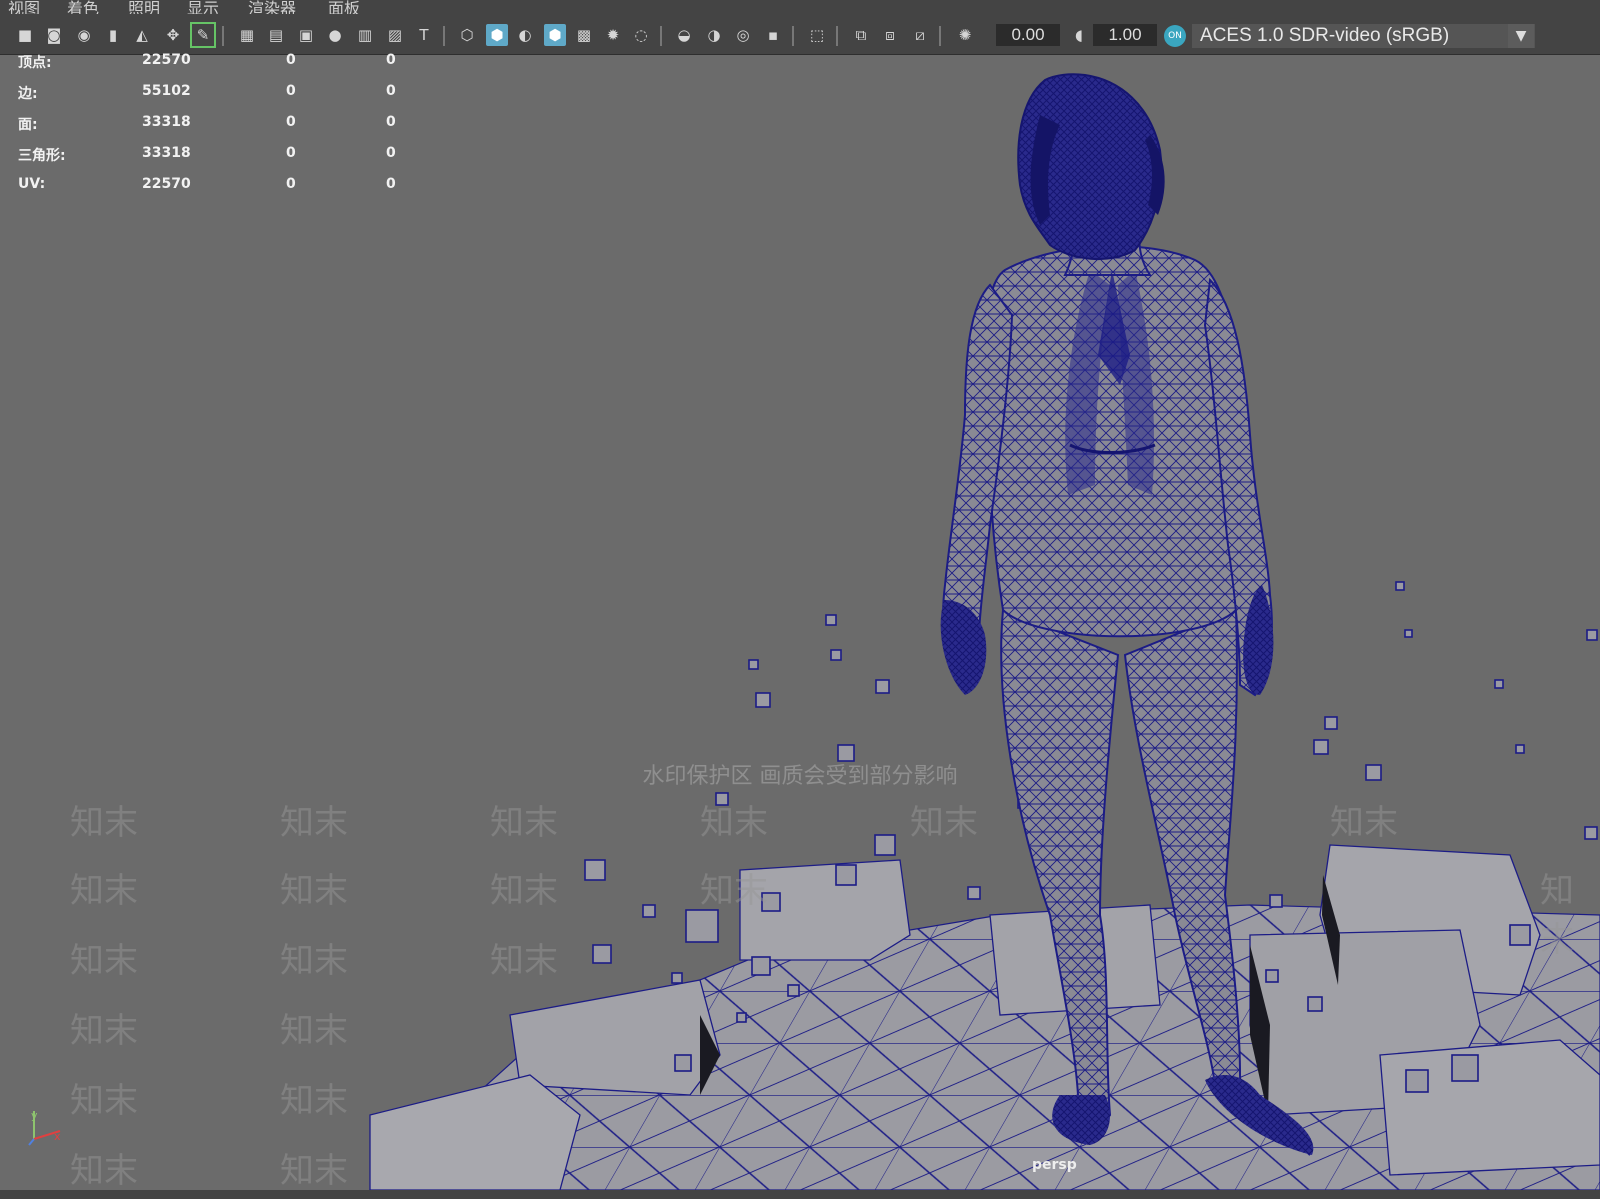 This screenshot has height=1199, width=1600. What do you see at coordinates (555, 35) in the screenshot?
I see `xray-icon: ⬢` at bounding box center [555, 35].